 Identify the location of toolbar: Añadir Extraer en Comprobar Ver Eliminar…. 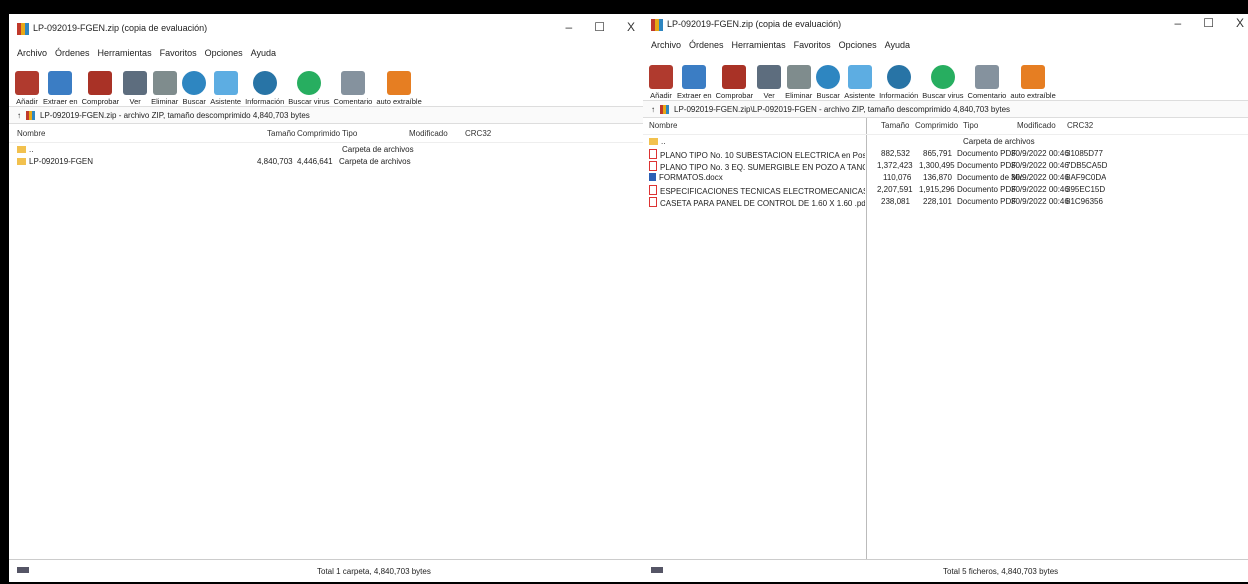
(945, 77).